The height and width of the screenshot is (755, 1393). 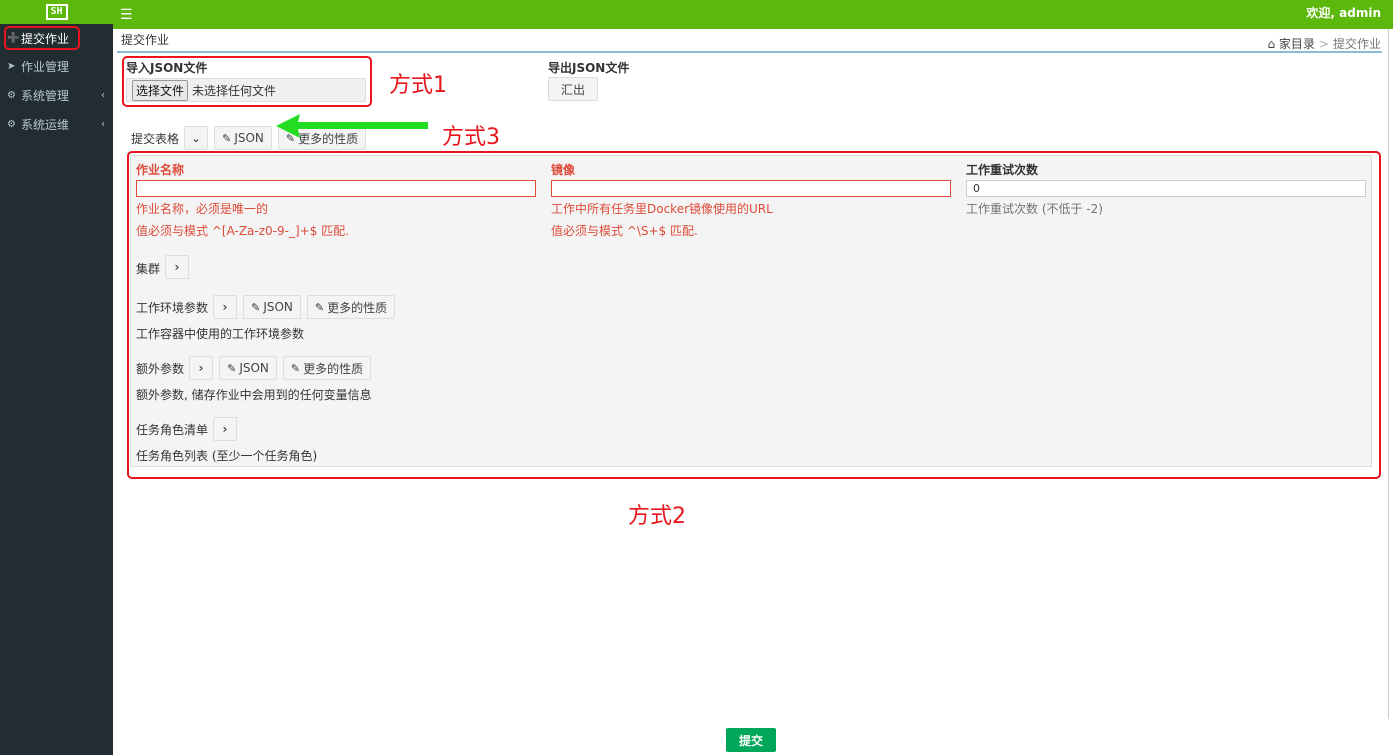 What do you see at coordinates (1034, 209) in the screenshot?
I see `retry-help: 工作重试次数 (不低于 -2)` at bounding box center [1034, 209].